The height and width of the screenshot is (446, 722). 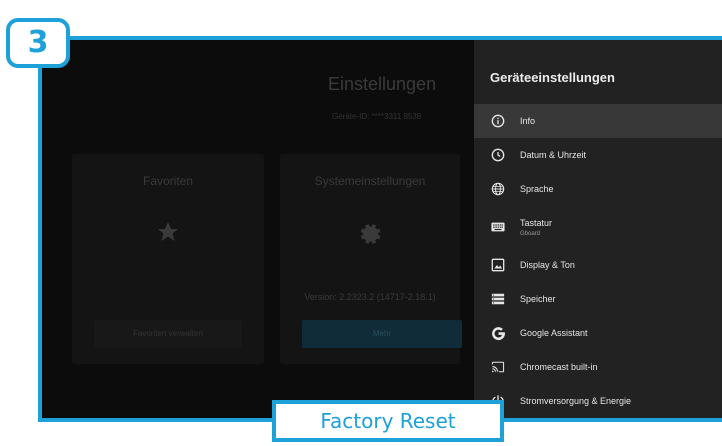 I want to click on system-card-title: Systemeinstellungen, so click(x=370, y=181).